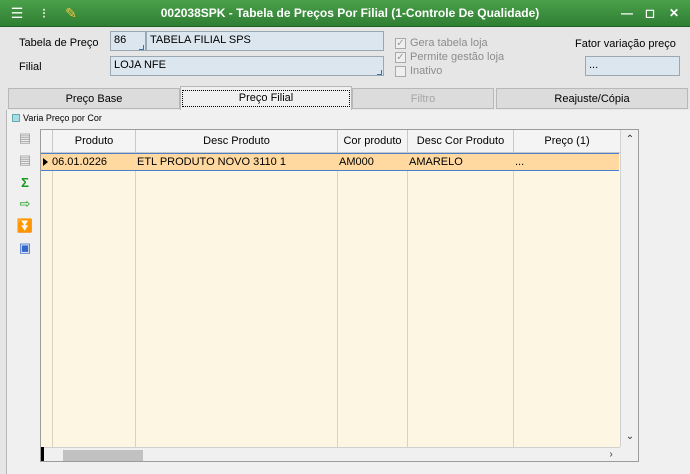 The image size is (690, 474). I want to click on scroll-right-icon: ›, so click(611, 455).